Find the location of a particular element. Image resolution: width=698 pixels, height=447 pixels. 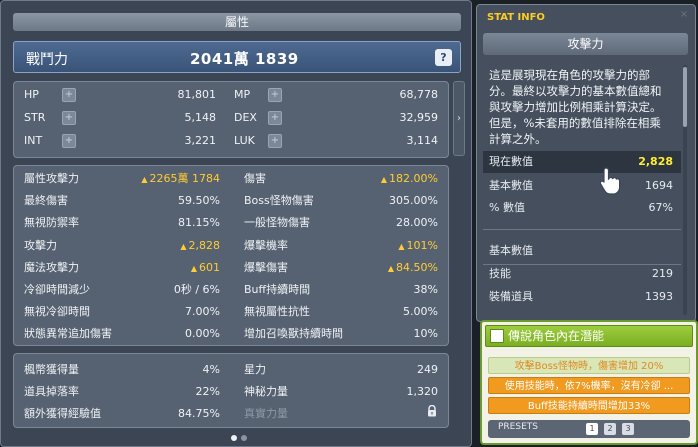

stat-value-text: 0秒 / 6% is located at coordinates (196, 289).